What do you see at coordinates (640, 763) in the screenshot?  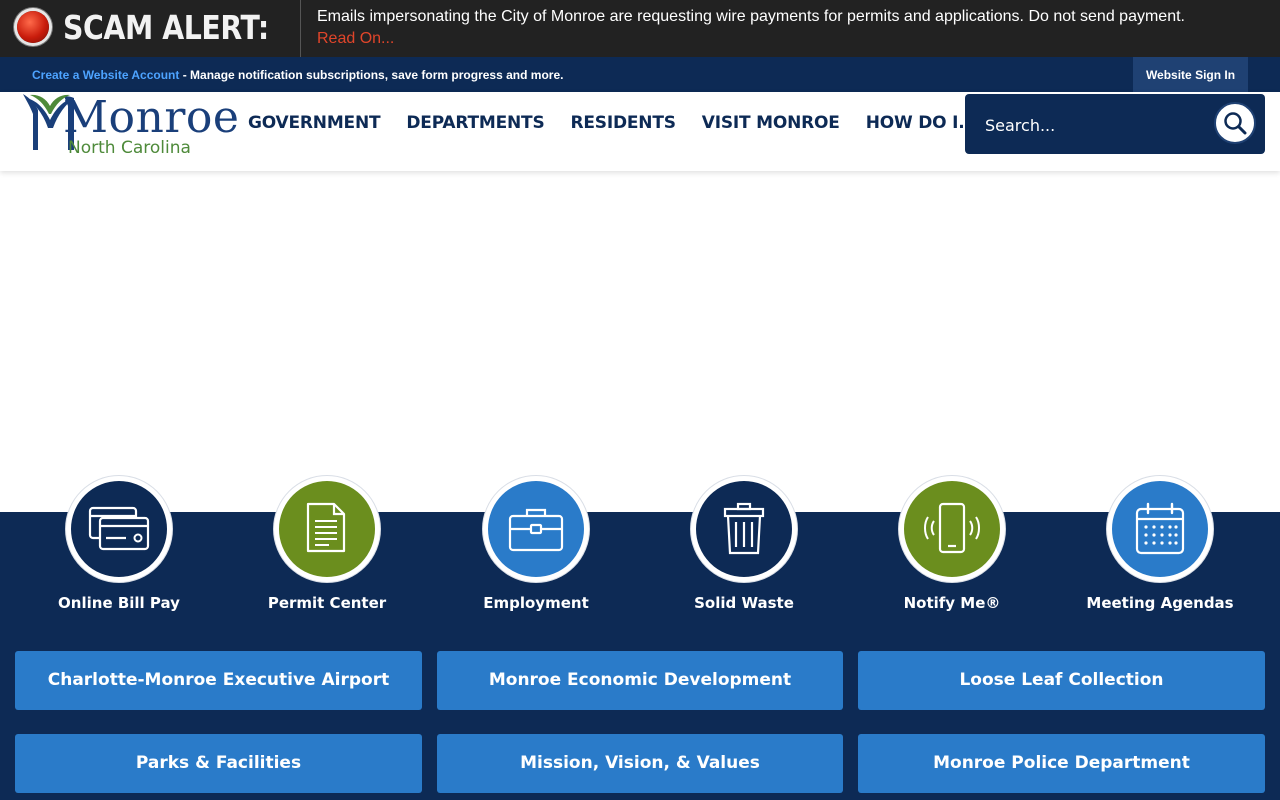 I see `tile-mission-vision-values: Mission, Vision, & Values` at bounding box center [640, 763].